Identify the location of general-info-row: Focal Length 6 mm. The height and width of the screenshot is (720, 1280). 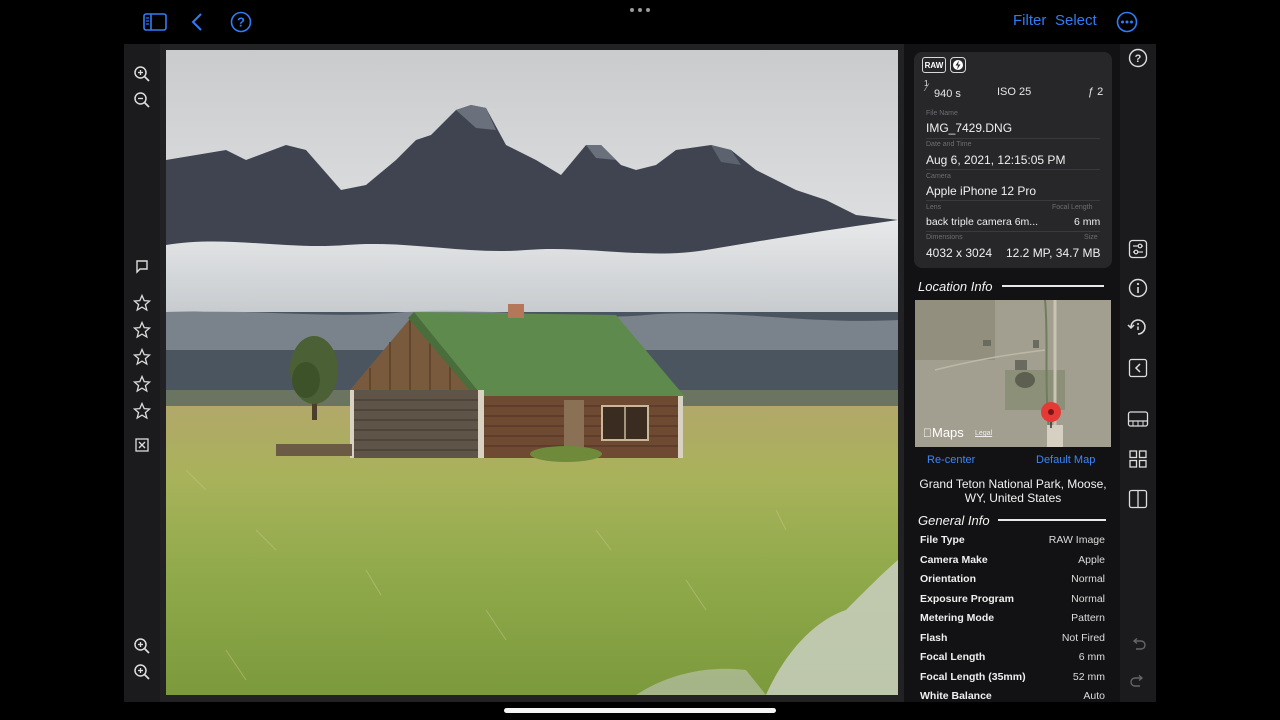
(1012, 660).